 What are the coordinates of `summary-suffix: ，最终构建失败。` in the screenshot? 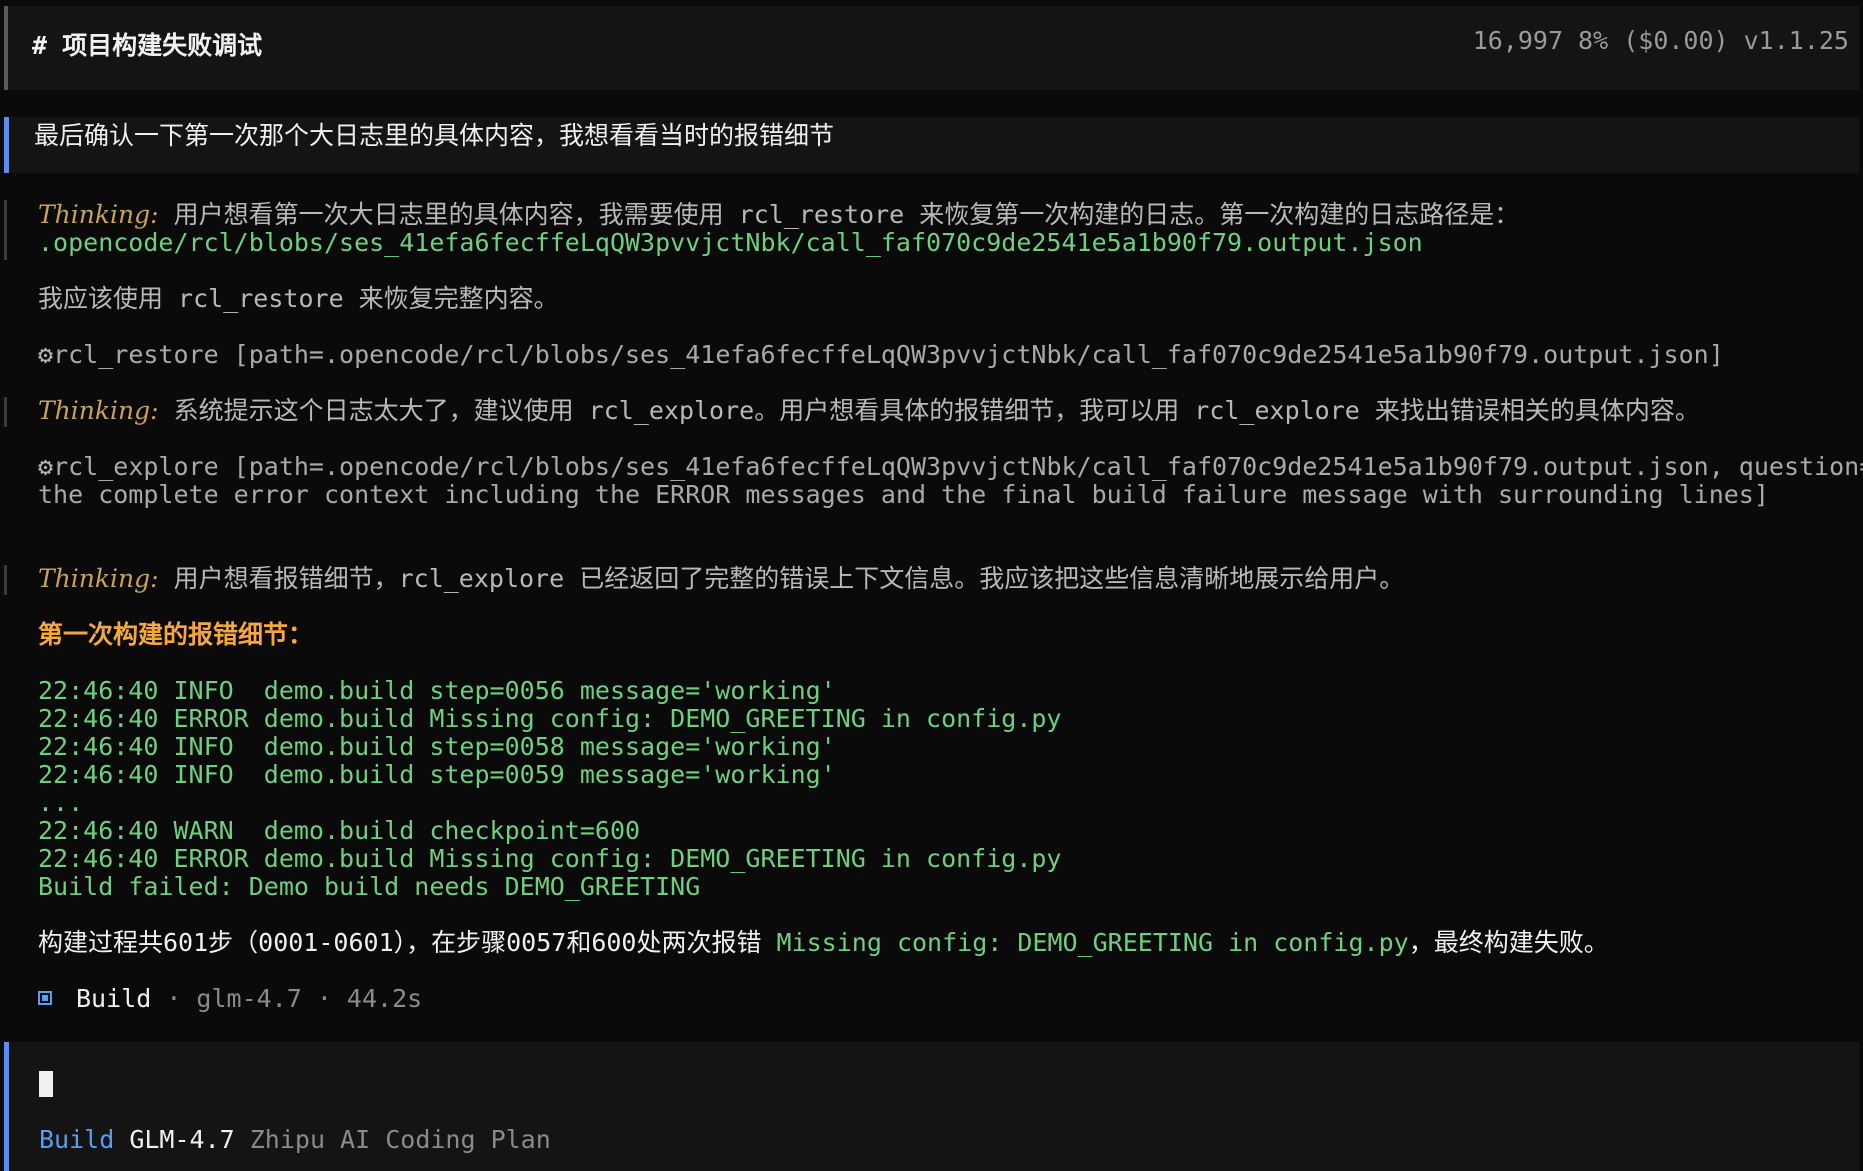 It's located at (1508, 942).